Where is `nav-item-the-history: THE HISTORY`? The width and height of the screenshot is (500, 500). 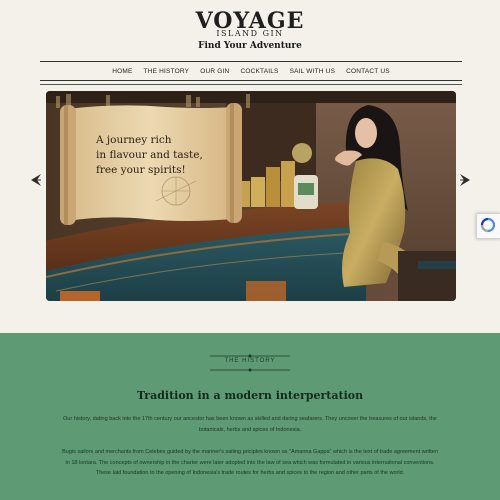
nav-item-the-history: THE HISTORY is located at coordinates (167, 71).